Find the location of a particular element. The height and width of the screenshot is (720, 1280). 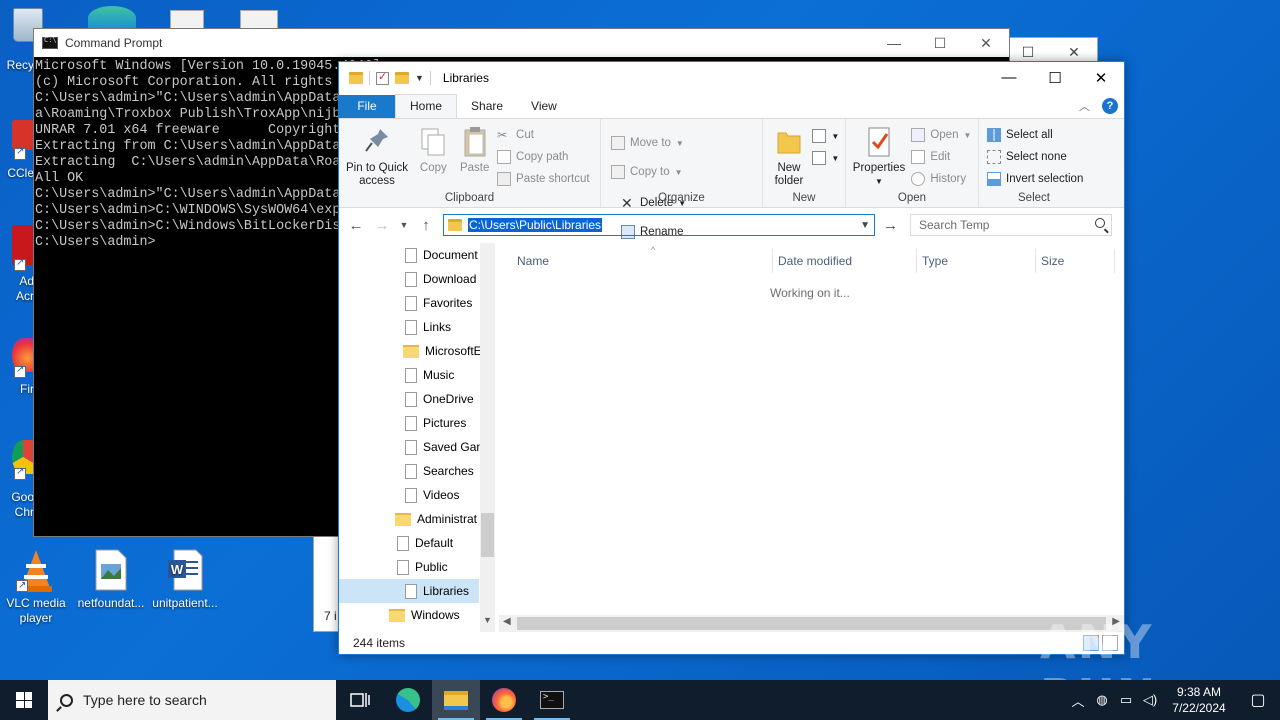

nav-item-libraries: Libraries is located at coordinates (409, 591).